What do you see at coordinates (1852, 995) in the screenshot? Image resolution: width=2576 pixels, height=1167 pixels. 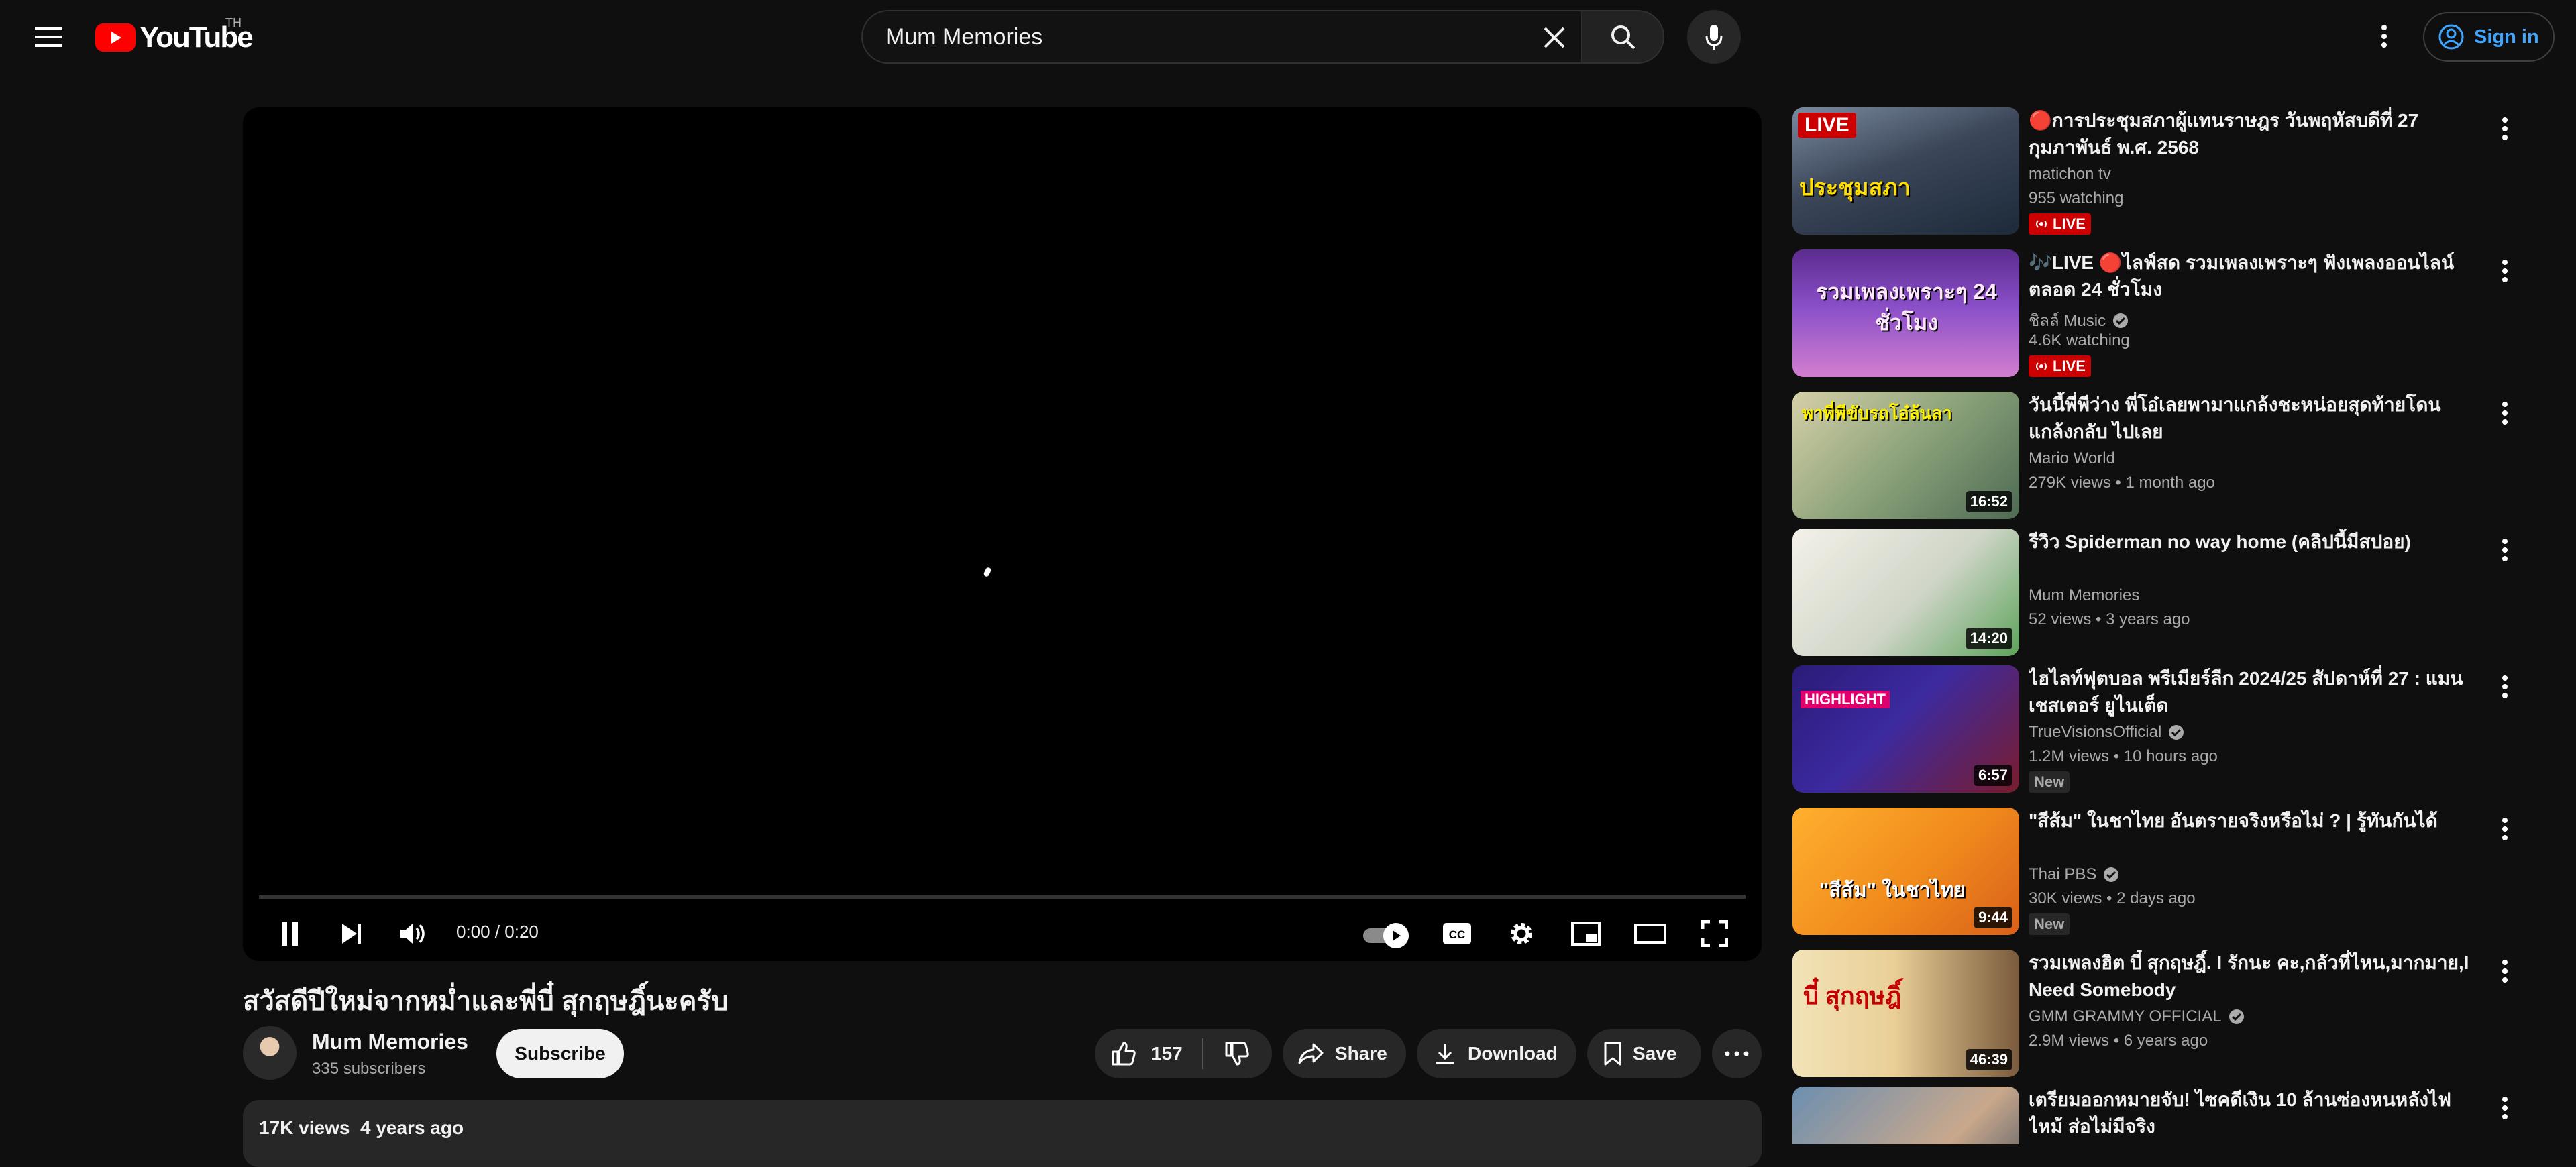 I see `thumbnail-caption: บี๋ สุกฤษฎิ์` at bounding box center [1852, 995].